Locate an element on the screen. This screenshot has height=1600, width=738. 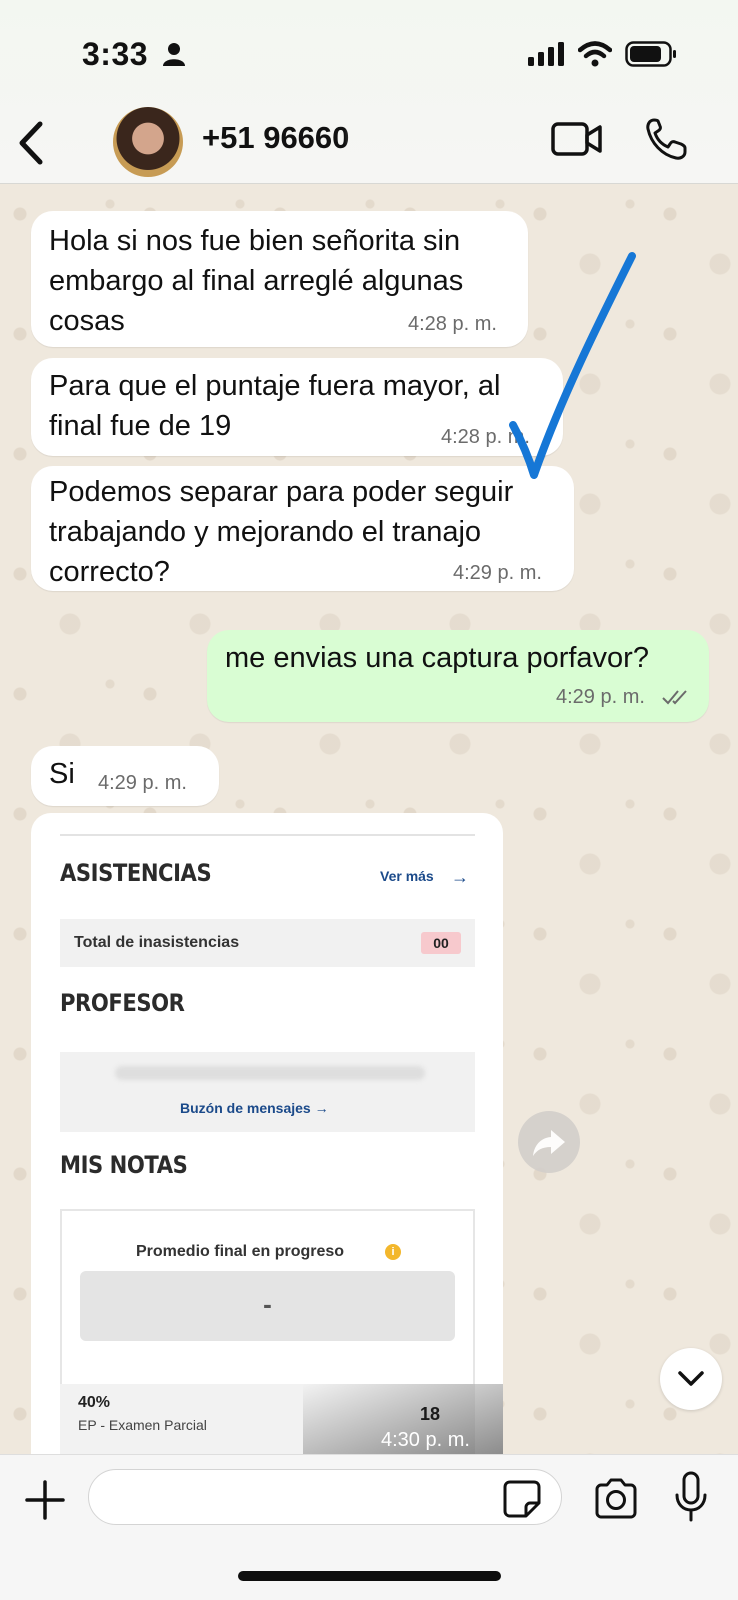
plus-icon is located at coordinates (45, 1500).